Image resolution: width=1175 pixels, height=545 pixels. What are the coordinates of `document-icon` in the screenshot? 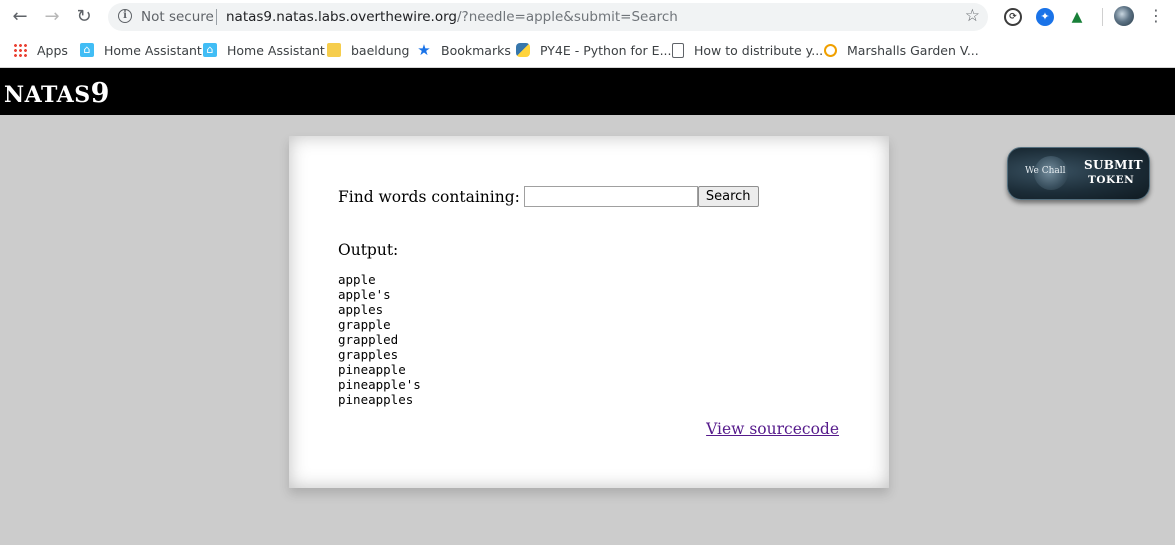 It's located at (678, 50).